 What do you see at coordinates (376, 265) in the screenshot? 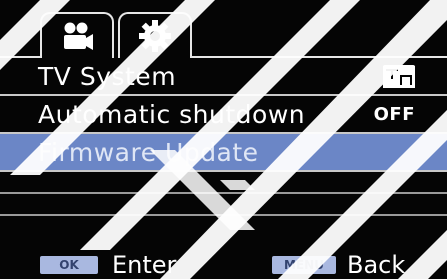
I see `back-hint: Back` at bounding box center [376, 265].